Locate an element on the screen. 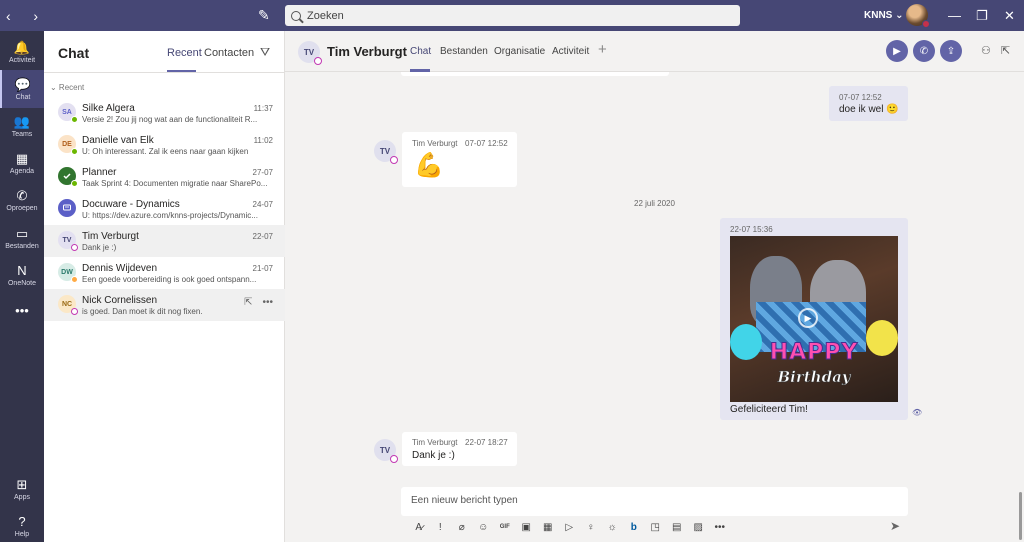 The width and height of the screenshot is (1024, 542). minimize-button: — is located at coordinates (954, 15).